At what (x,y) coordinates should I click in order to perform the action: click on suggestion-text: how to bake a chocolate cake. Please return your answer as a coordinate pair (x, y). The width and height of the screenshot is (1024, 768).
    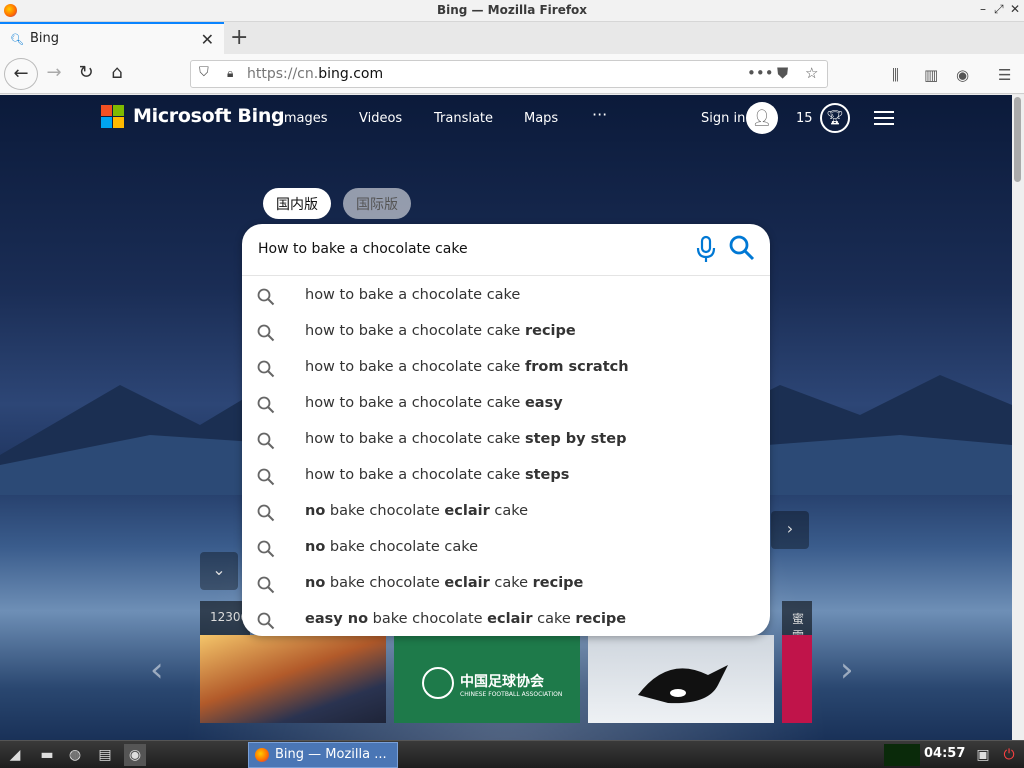
    Looking at the image, I should click on (413, 295).